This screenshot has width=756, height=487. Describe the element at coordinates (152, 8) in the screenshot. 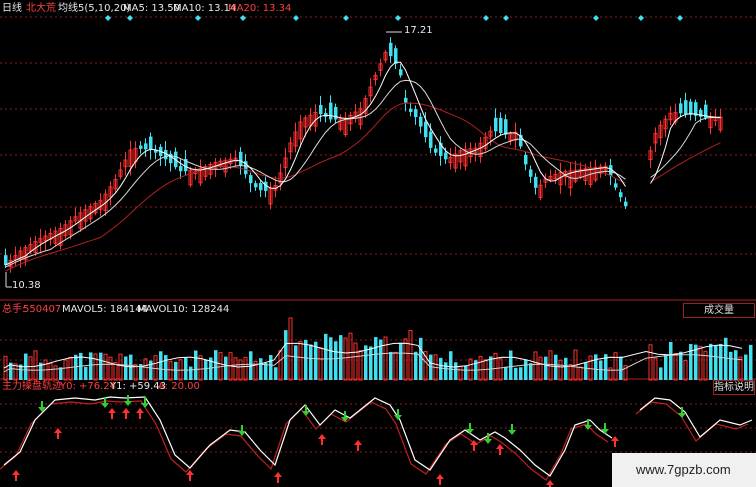

I see `ma5-value: MA5: 13.50` at that location.